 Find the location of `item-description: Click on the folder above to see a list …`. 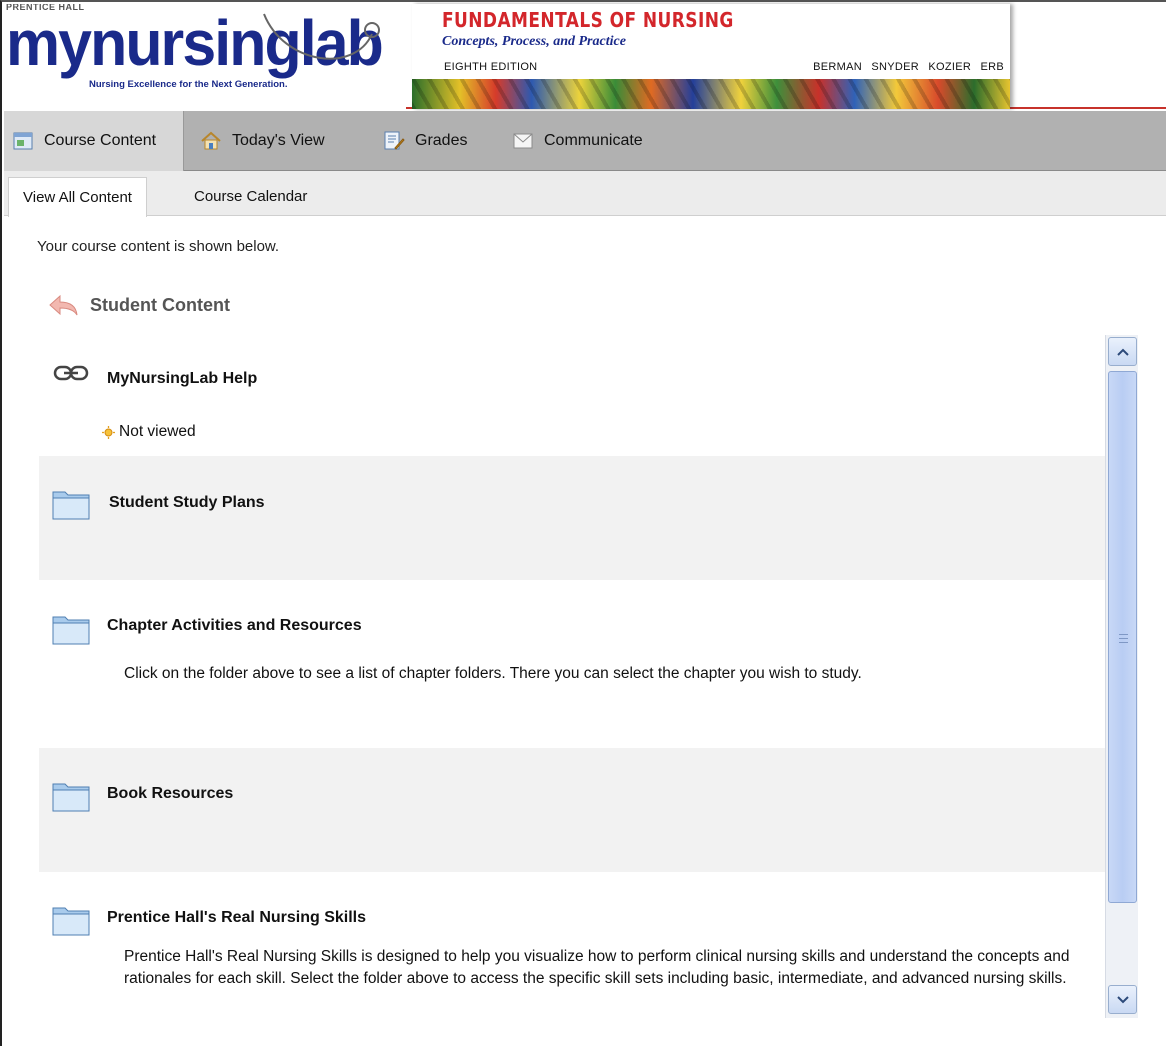

item-description: Click on the folder above to see a list … is located at coordinates (493, 673).